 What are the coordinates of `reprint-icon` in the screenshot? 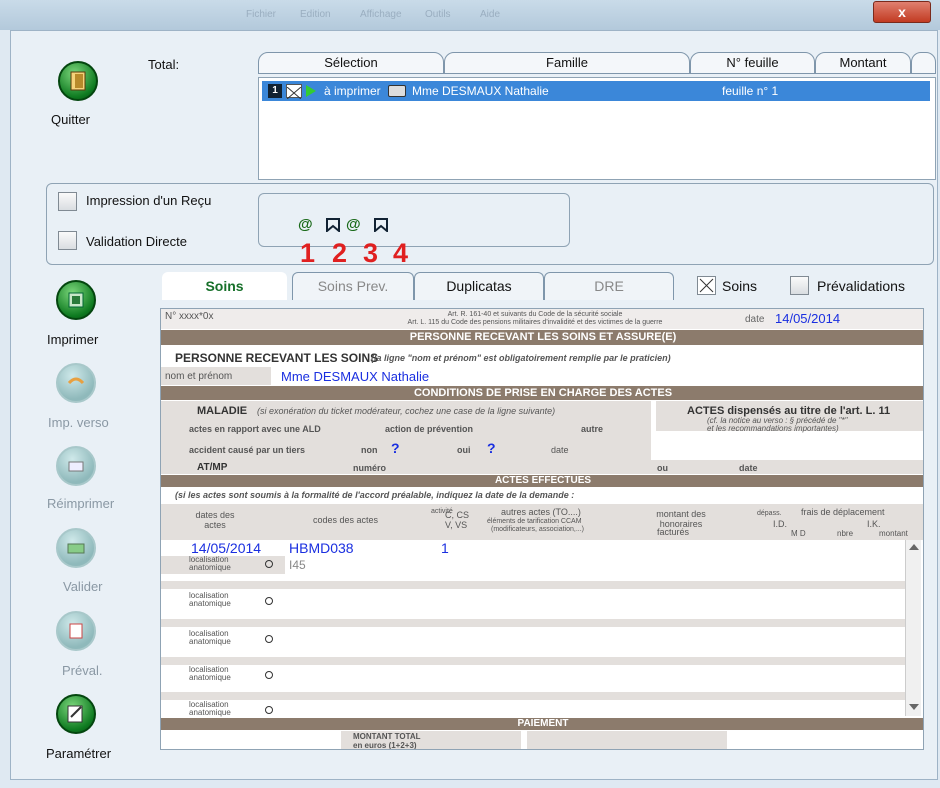 It's located at (76, 466).